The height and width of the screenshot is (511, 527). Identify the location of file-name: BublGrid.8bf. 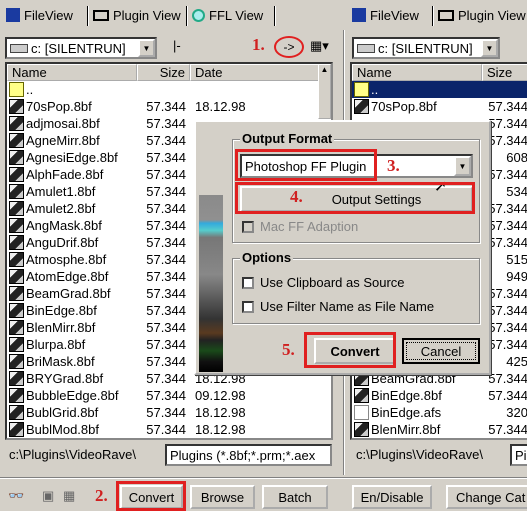
(62, 412).